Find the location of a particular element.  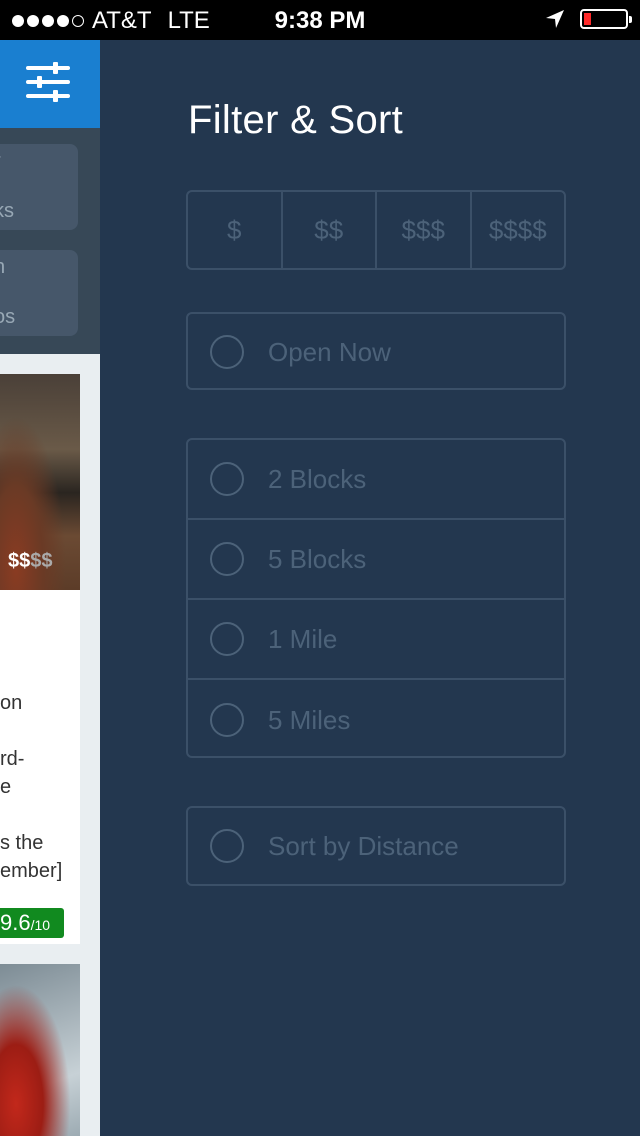

open-now-filter: Open Now is located at coordinates (376, 351).